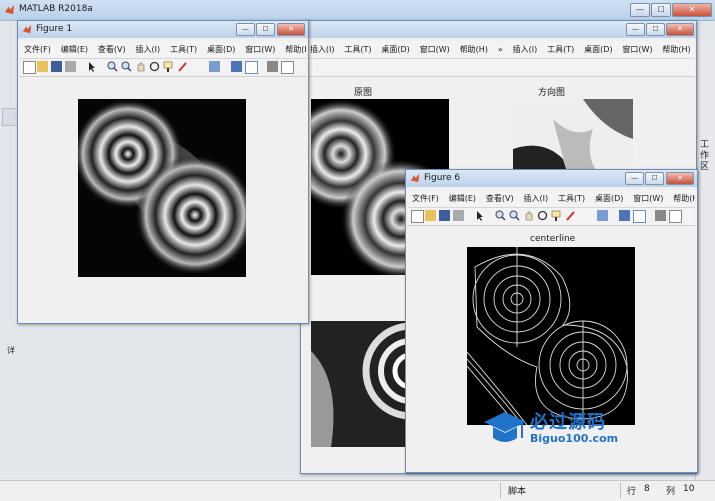 This screenshot has width=715, height=501. I want to click on main-titlebar: MATLAB R2018a — ☐ ✕, so click(357, 10).